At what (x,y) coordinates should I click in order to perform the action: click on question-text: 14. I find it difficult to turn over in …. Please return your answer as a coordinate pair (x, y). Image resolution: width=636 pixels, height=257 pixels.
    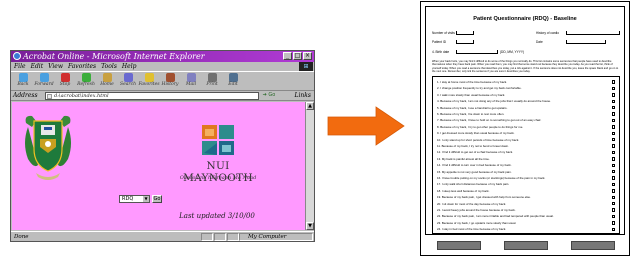
    Looking at the image, I should click on (474, 165).